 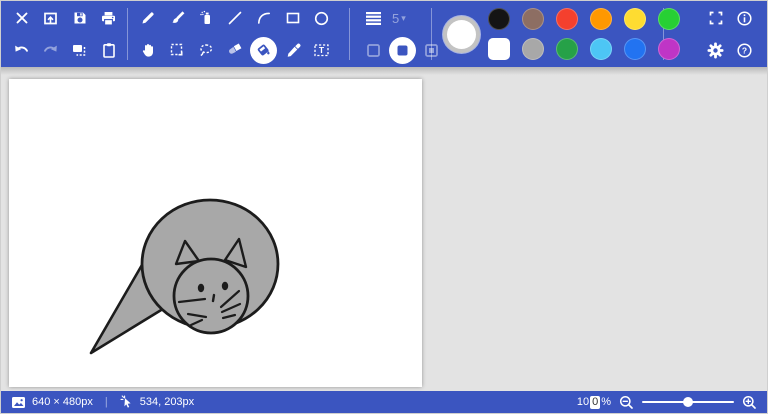 I want to click on eraser-tool-button, so click(x=234, y=50).